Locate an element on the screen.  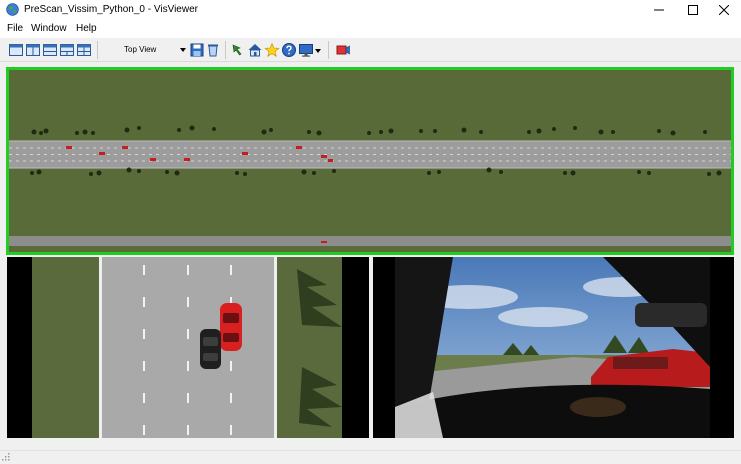
globe-icon is located at coordinates (12, 9).